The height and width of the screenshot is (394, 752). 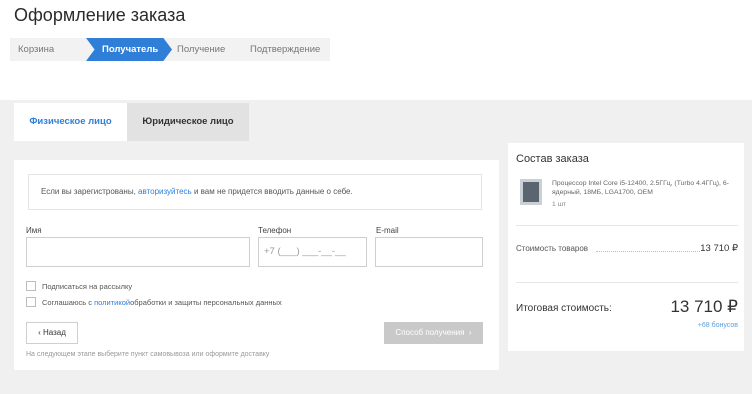 I want to click on goods-cost-label: Стоимость товаров, so click(x=552, y=248).